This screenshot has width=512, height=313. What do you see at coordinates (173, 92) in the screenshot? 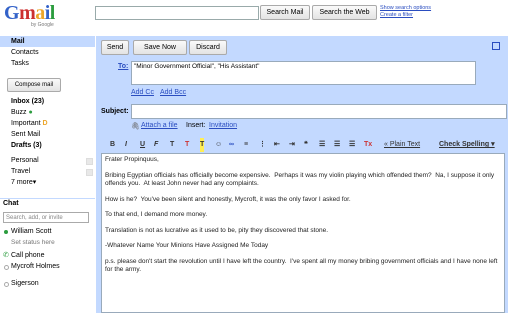
I see `add-bcc-link: Add Bcc` at bounding box center [173, 92].